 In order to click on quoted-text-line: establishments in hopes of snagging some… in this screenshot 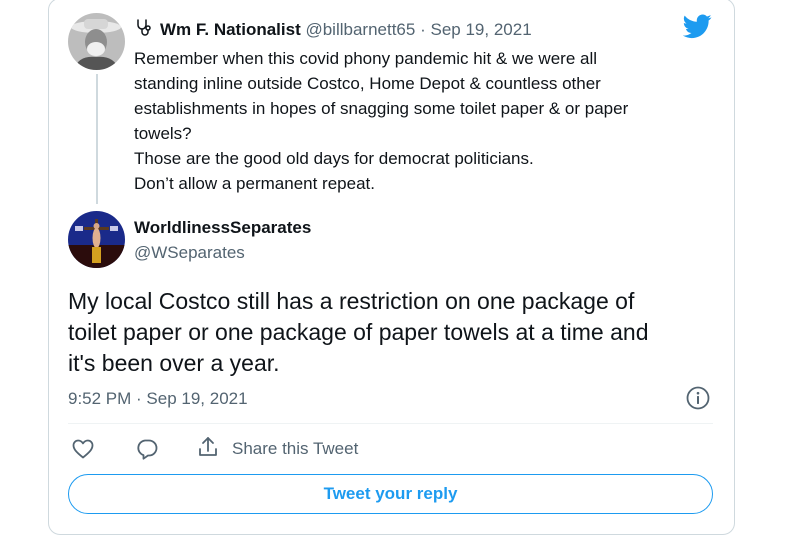, I will do `click(381, 108)`.